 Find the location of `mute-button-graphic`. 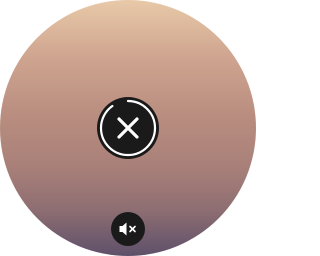

mute-button-graphic is located at coordinates (128, 229).